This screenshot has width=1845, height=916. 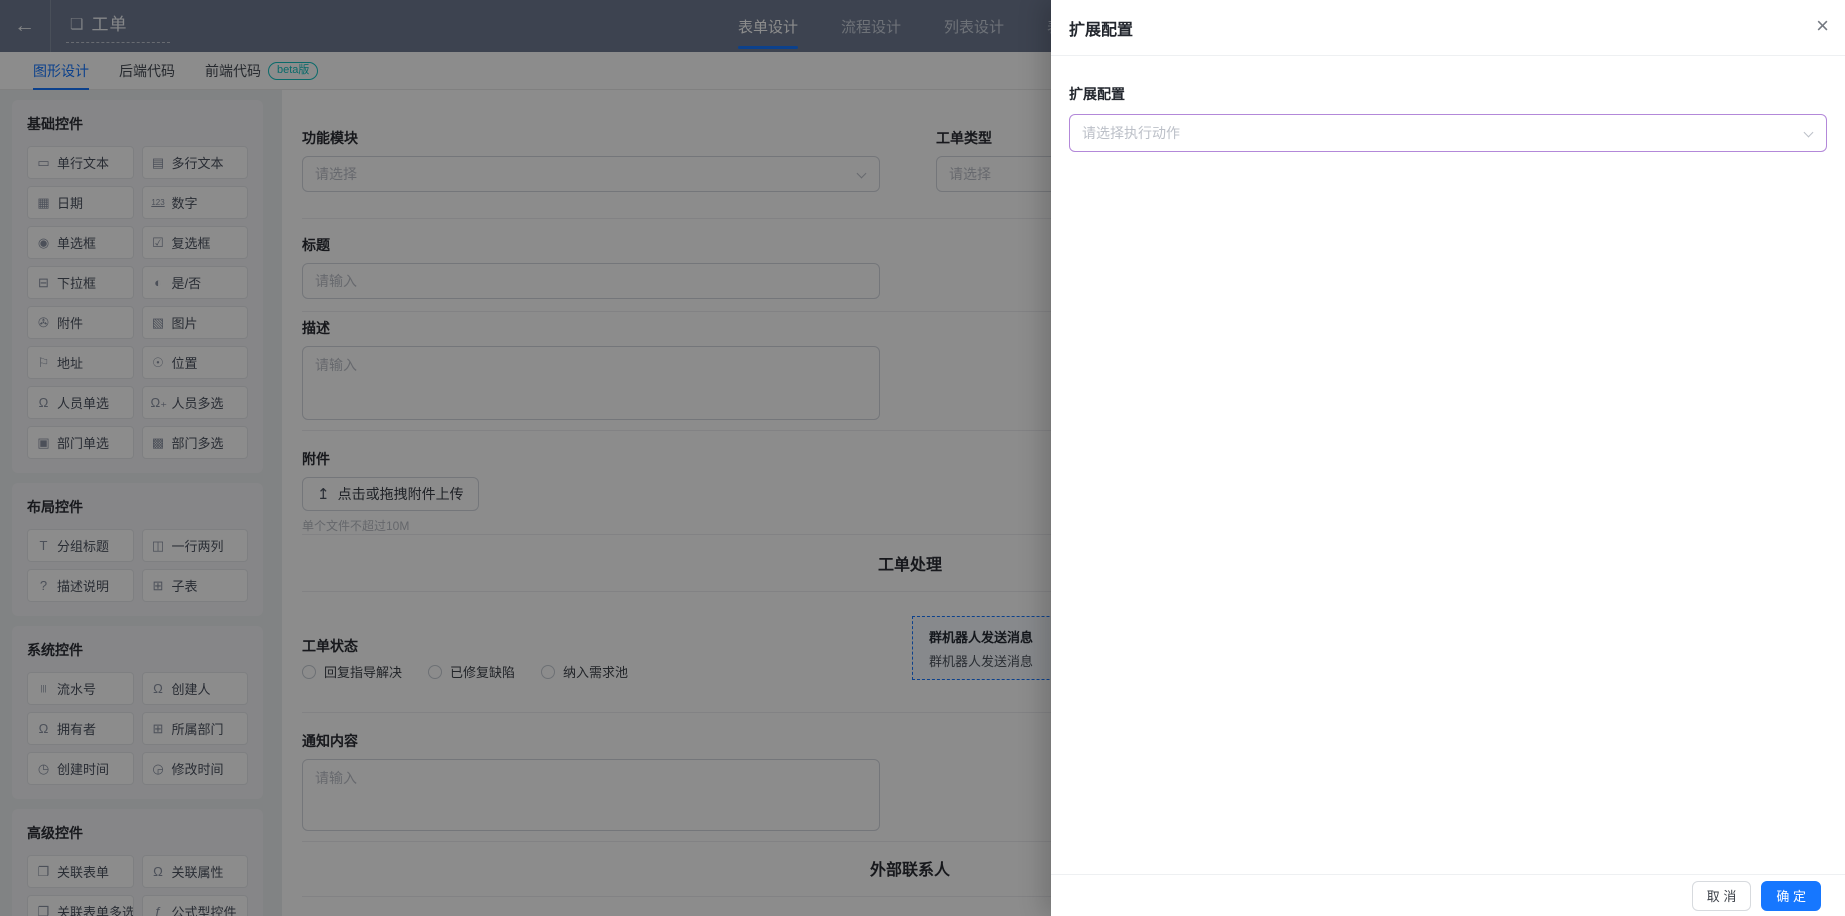 I want to click on close-icon: ×, so click(x=1822, y=26).